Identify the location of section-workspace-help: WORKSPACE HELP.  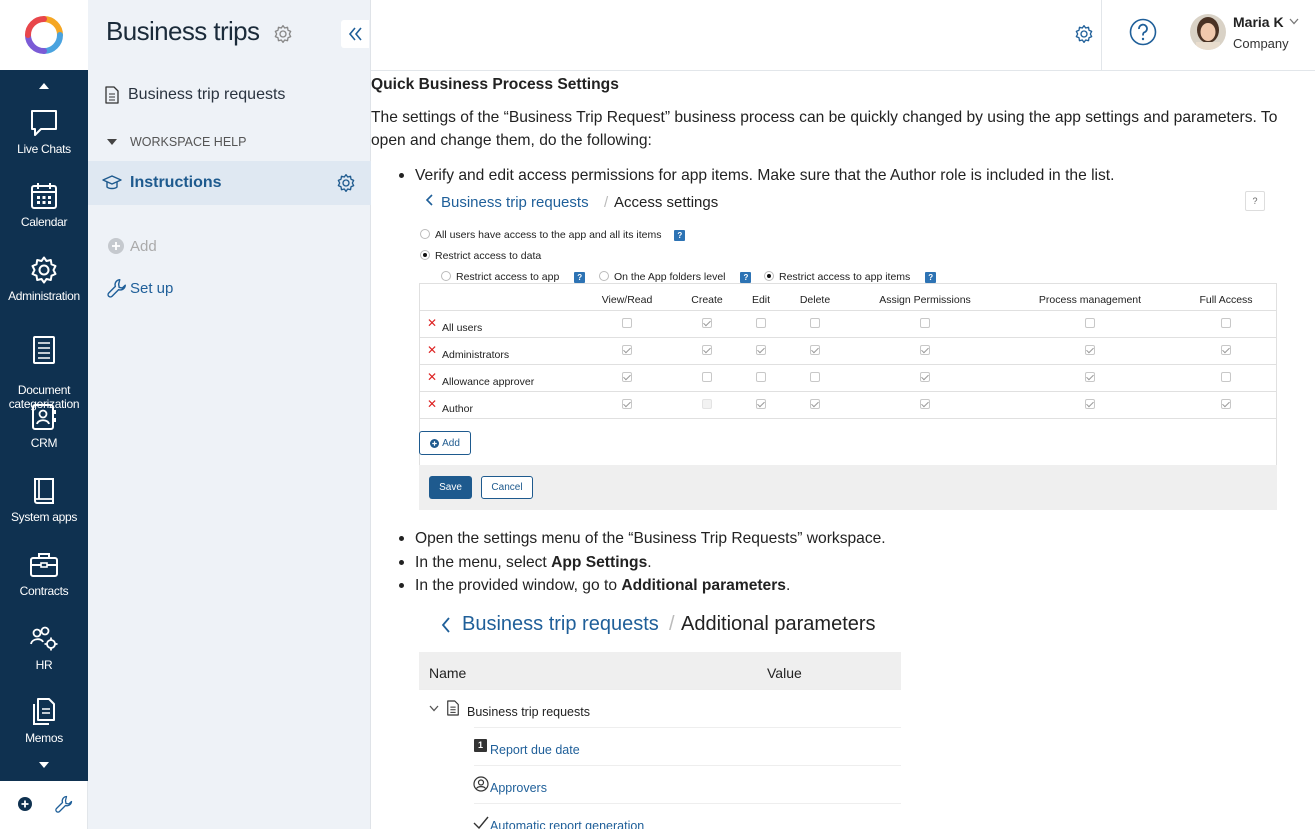
(229, 142).